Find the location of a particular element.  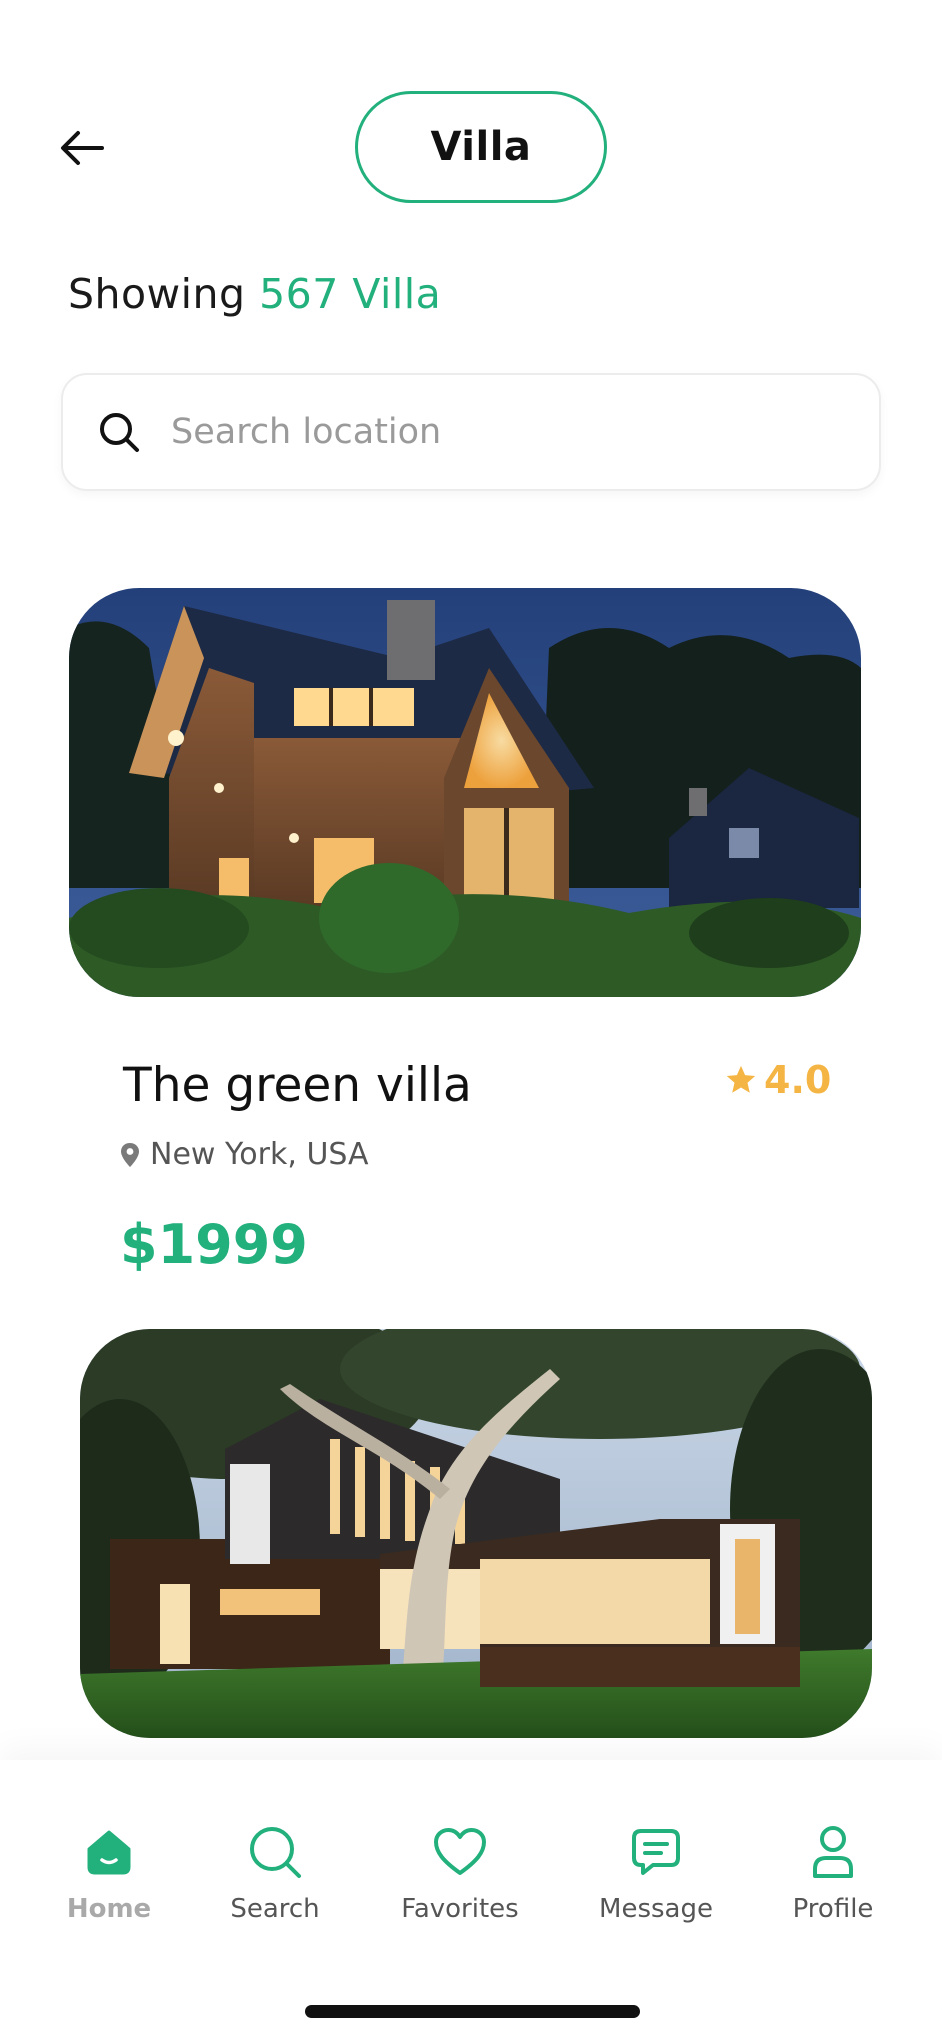

arrow-left-icon is located at coordinates (82, 148).